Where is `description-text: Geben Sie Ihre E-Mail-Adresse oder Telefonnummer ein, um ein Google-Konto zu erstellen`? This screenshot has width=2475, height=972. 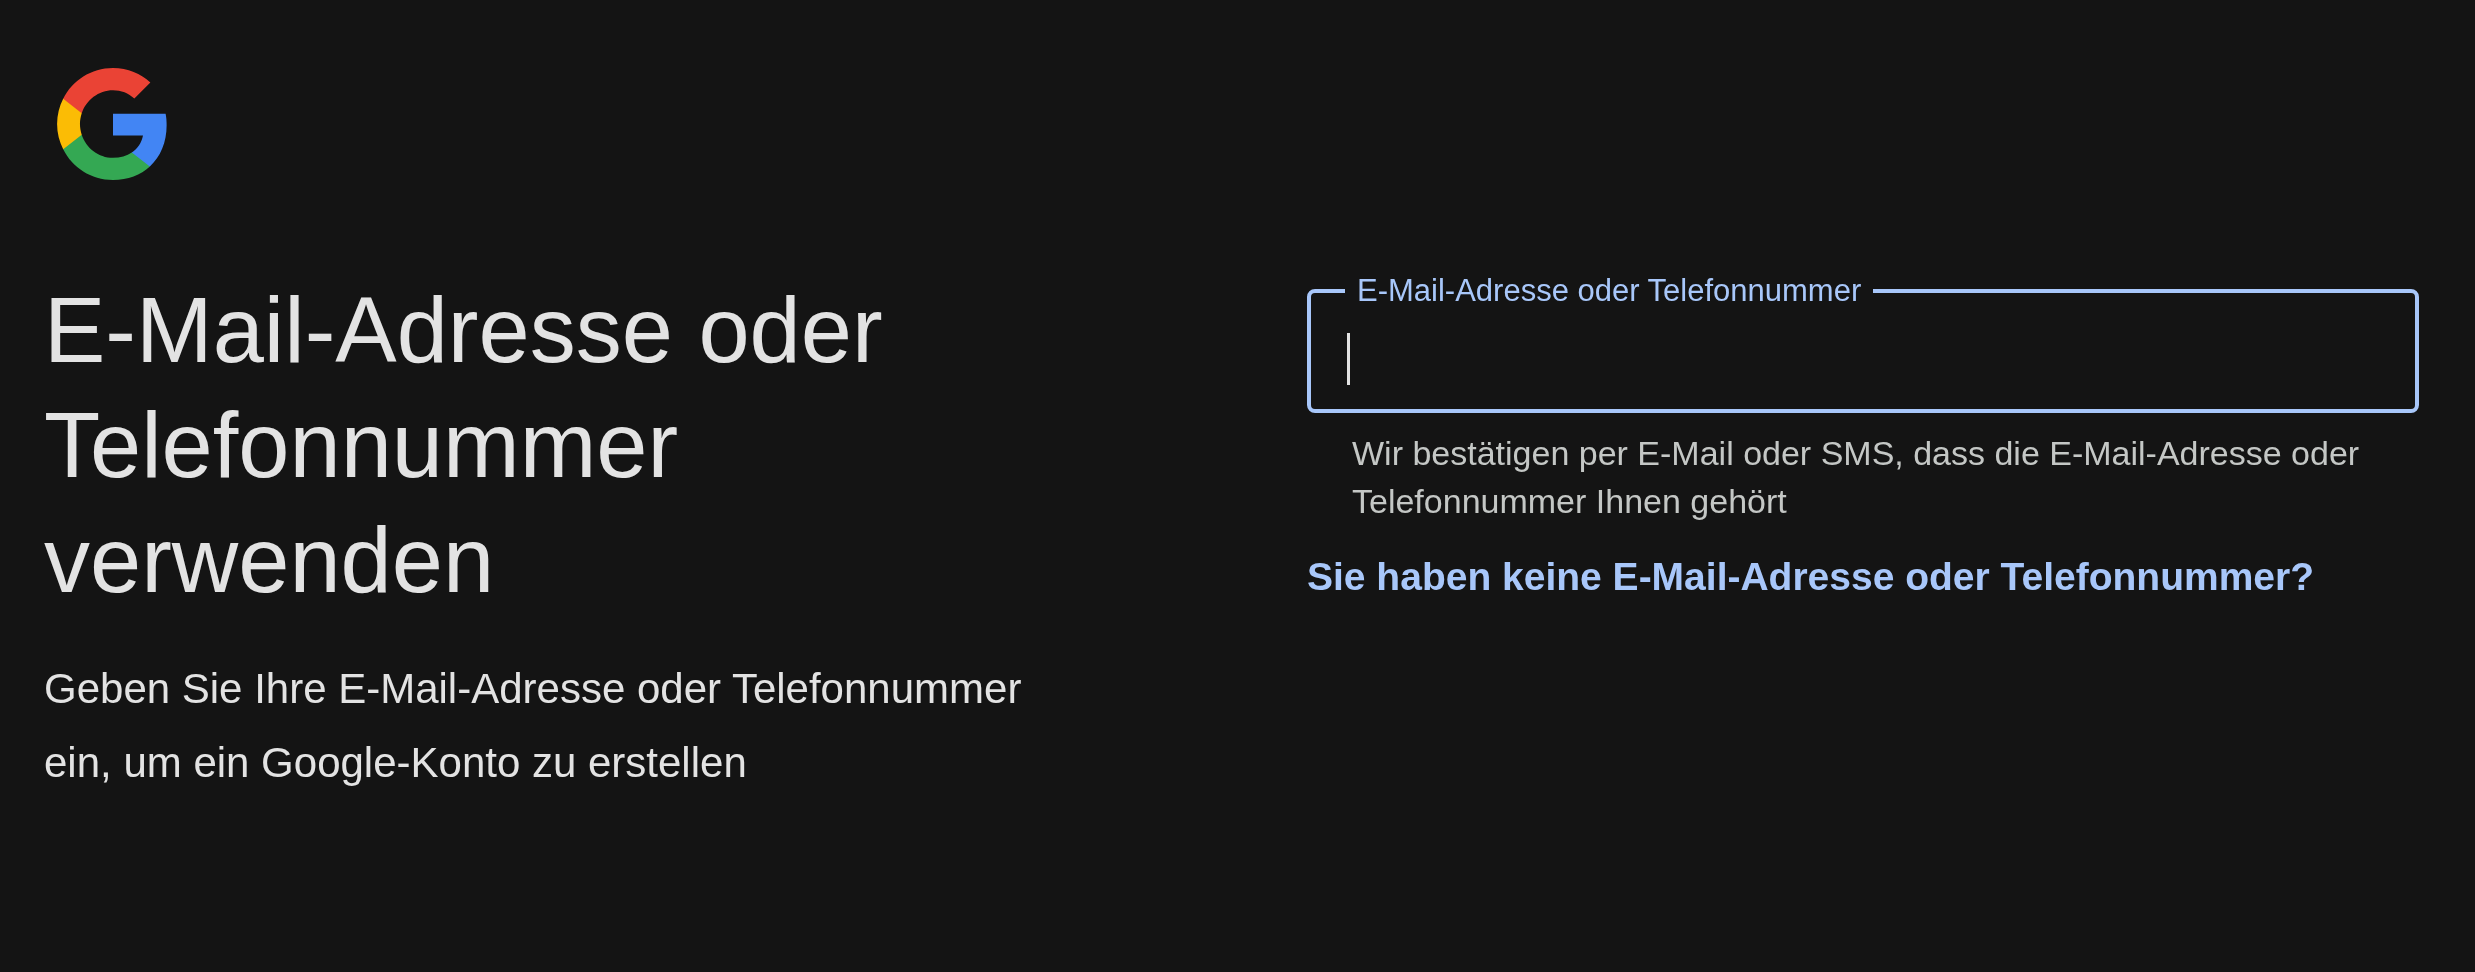
description-text: Geben Sie Ihre E-Mail-Adresse oder Telefonnummer ein, um ein Google-Konto zu erstellen is located at coordinates (533, 726).